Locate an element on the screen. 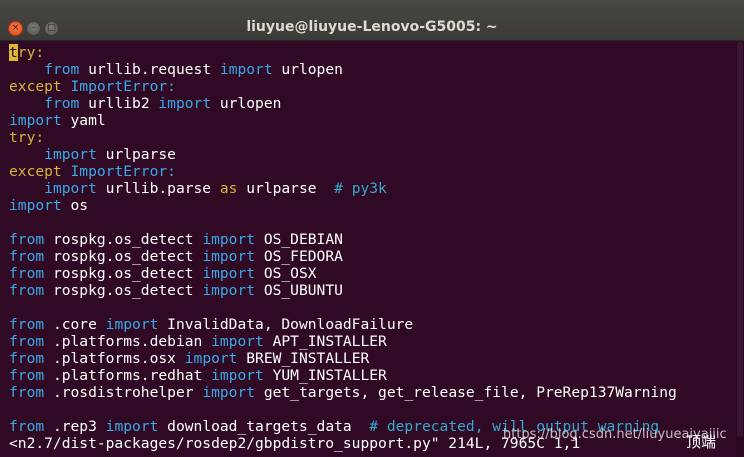  code-token: .platforms.redhat is located at coordinates (128, 375).